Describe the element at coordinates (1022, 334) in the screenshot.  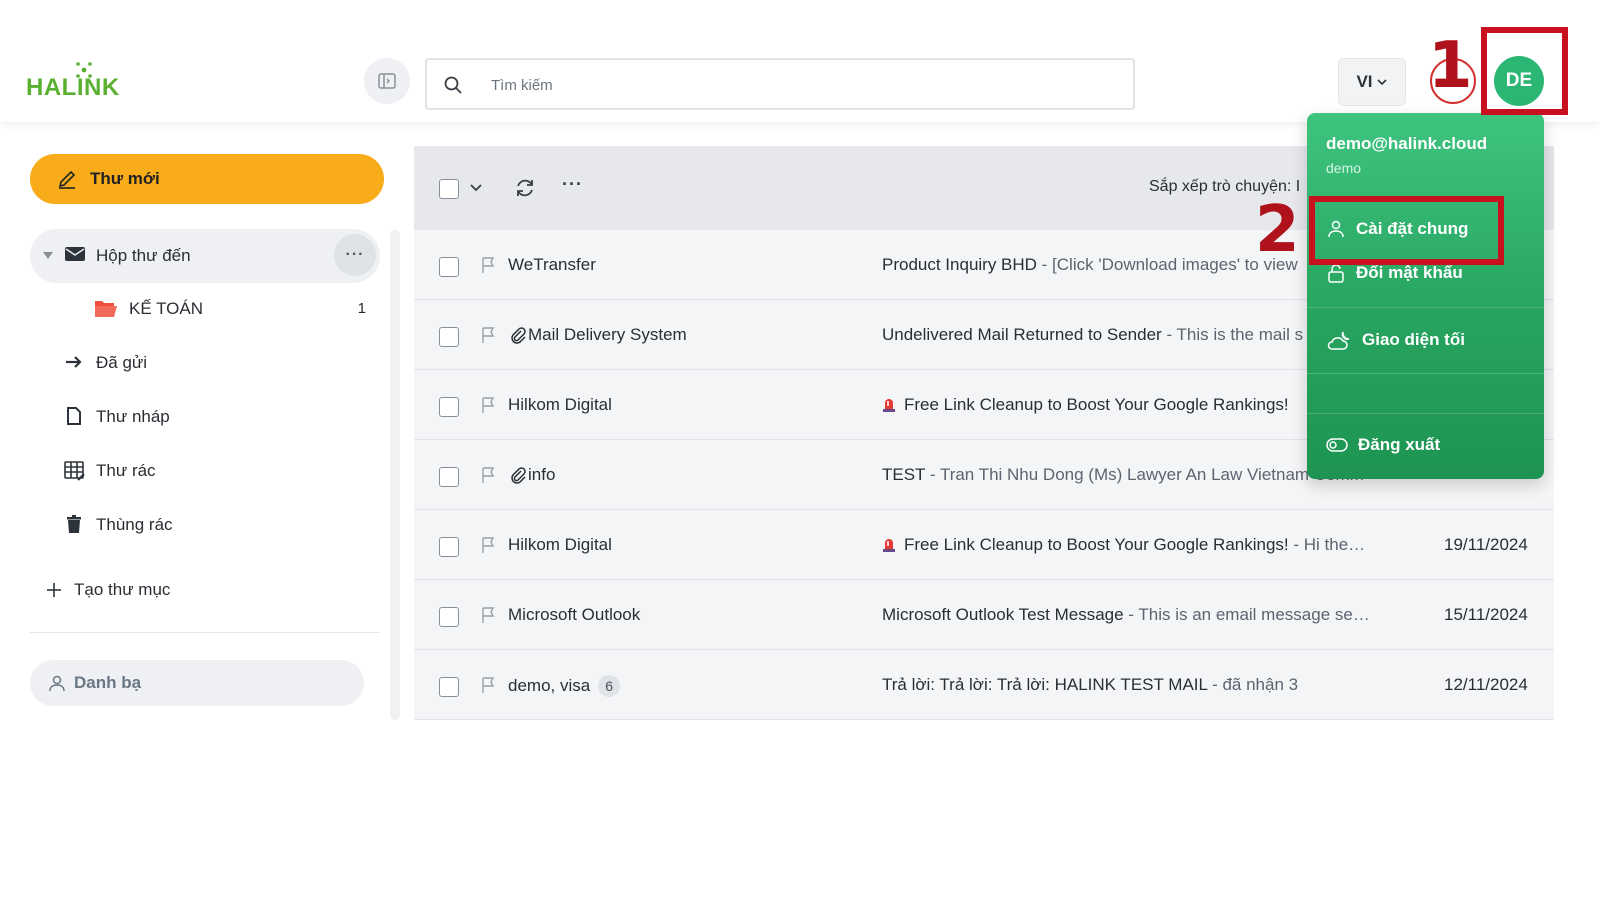
I see `subject-text: Undelivered Mail Returned to Sender` at that location.